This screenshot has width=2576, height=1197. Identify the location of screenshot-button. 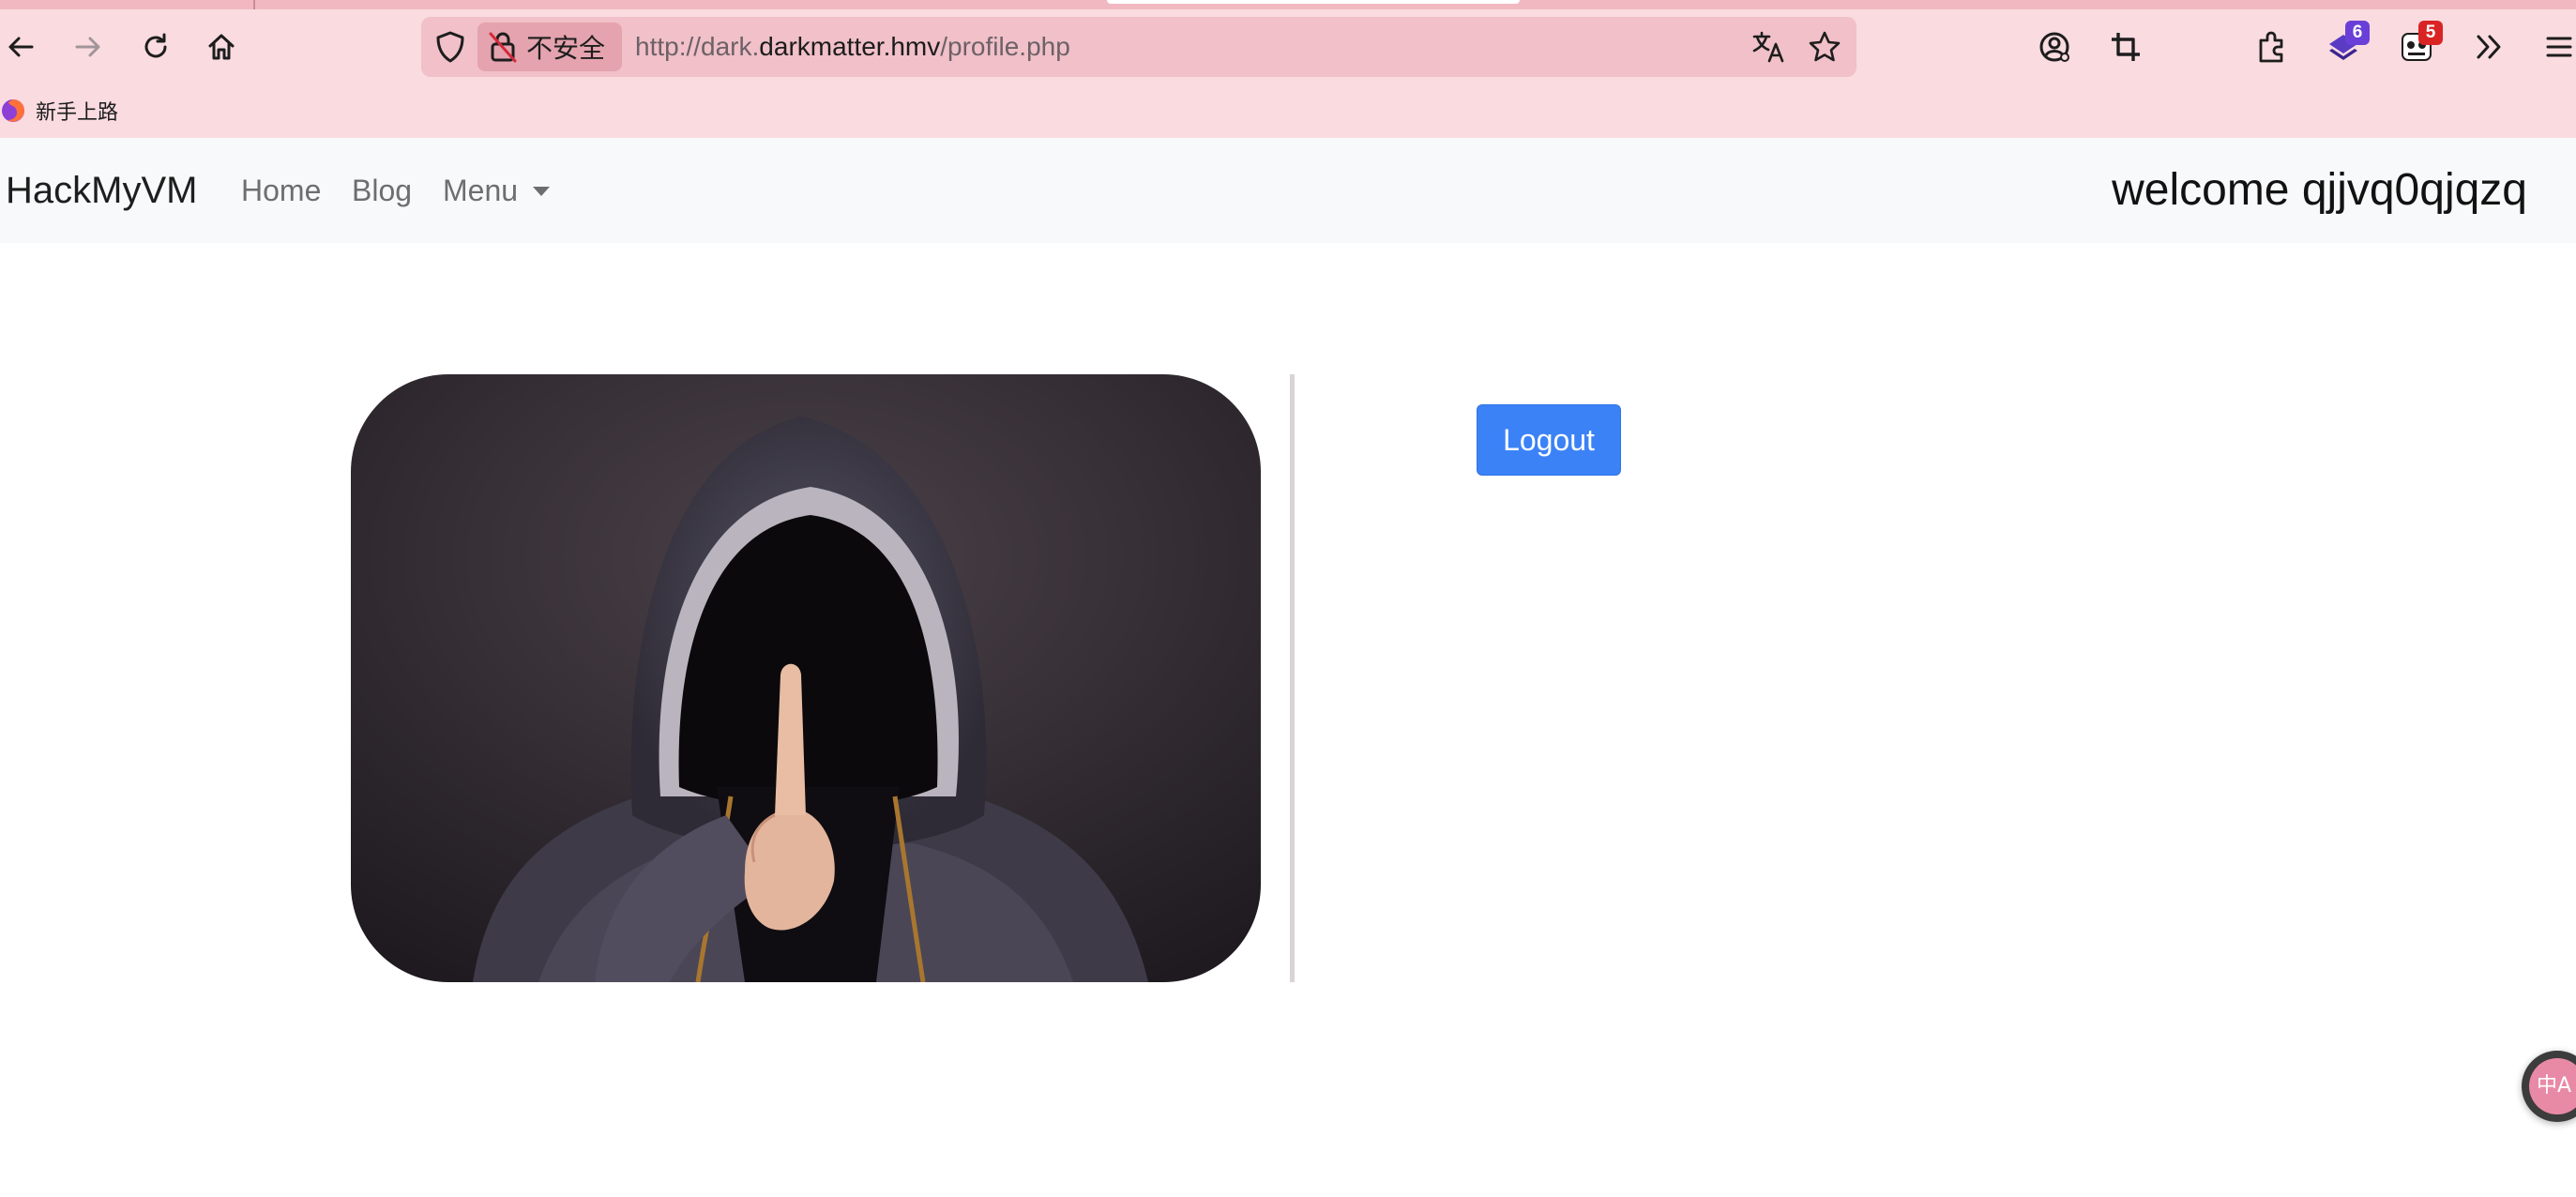
(2125, 47).